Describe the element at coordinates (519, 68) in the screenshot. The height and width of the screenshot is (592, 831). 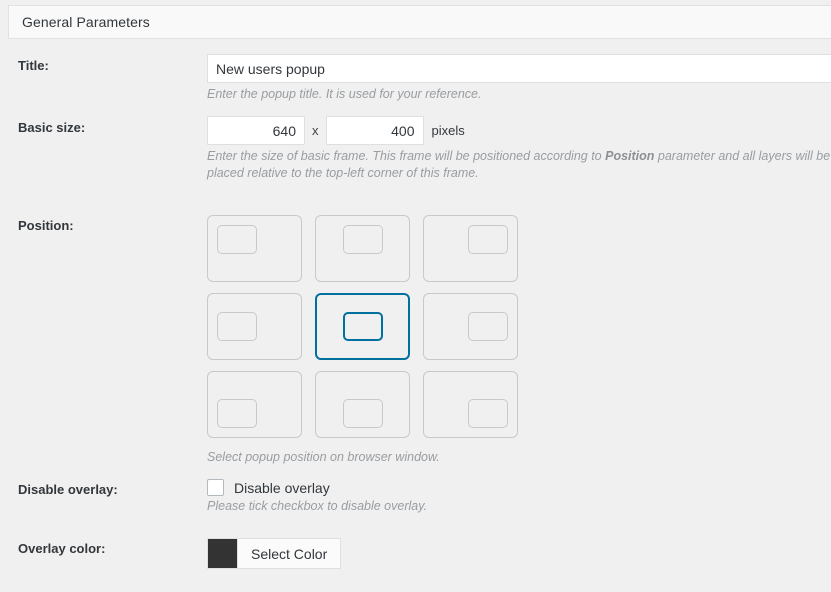
I see `title-input` at that location.